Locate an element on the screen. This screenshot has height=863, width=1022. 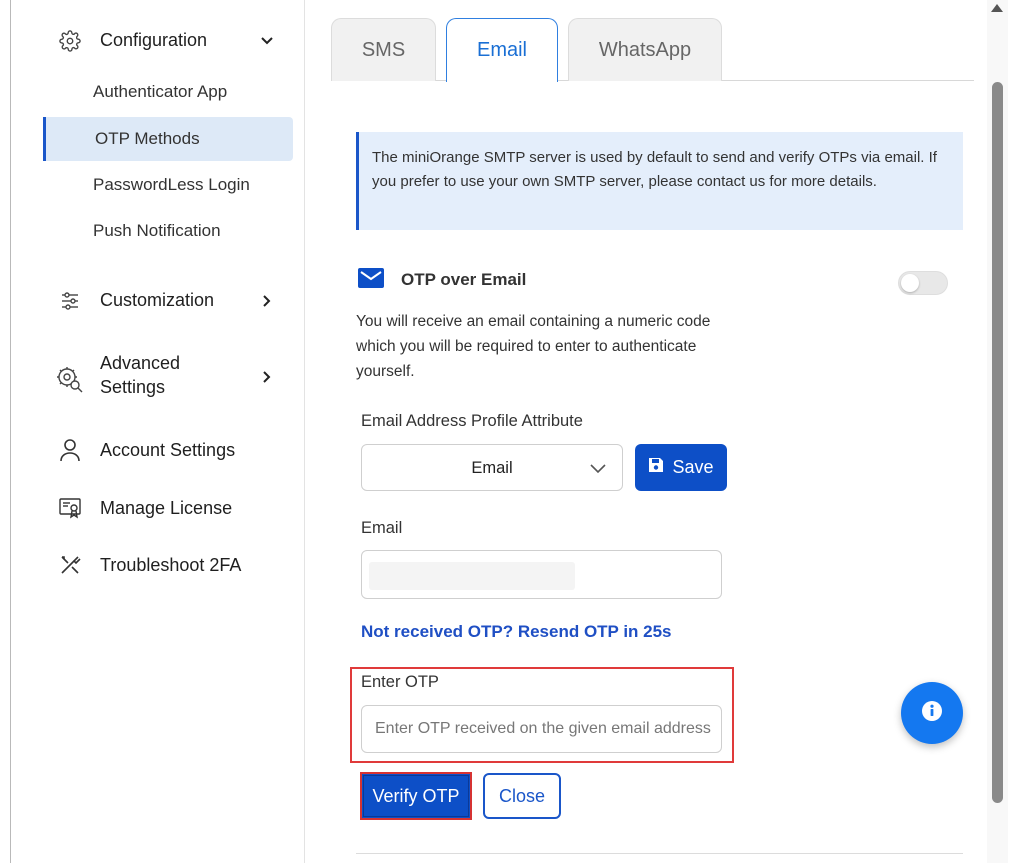
sidebar-item-account-settings: Account Settings is located at coordinates (158, 451).